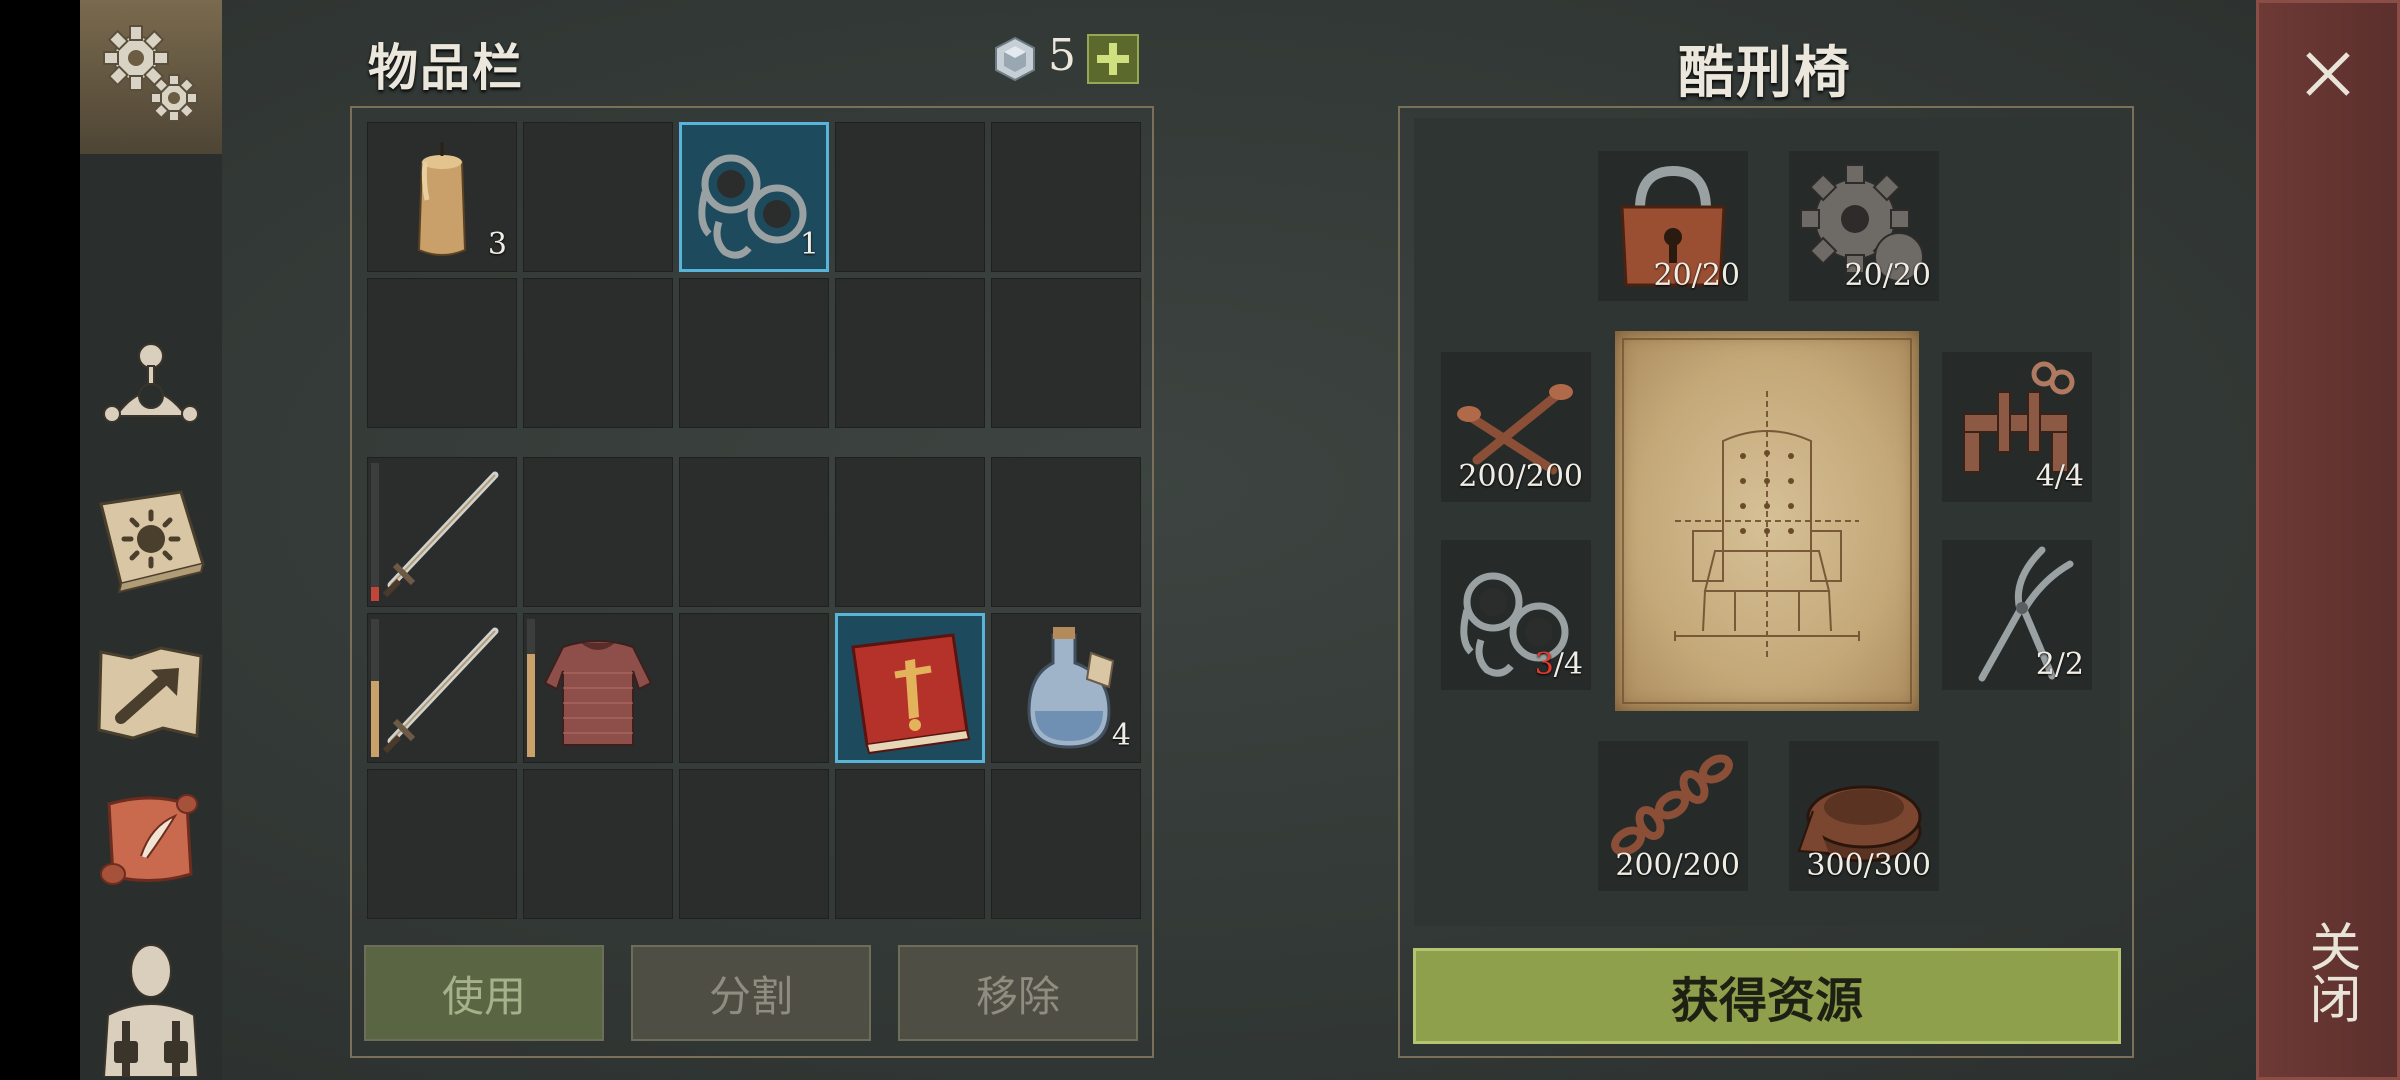 This screenshot has width=2400, height=1080. Describe the element at coordinates (809, 244) in the screenshot. I see `item-count: 1` at that location.